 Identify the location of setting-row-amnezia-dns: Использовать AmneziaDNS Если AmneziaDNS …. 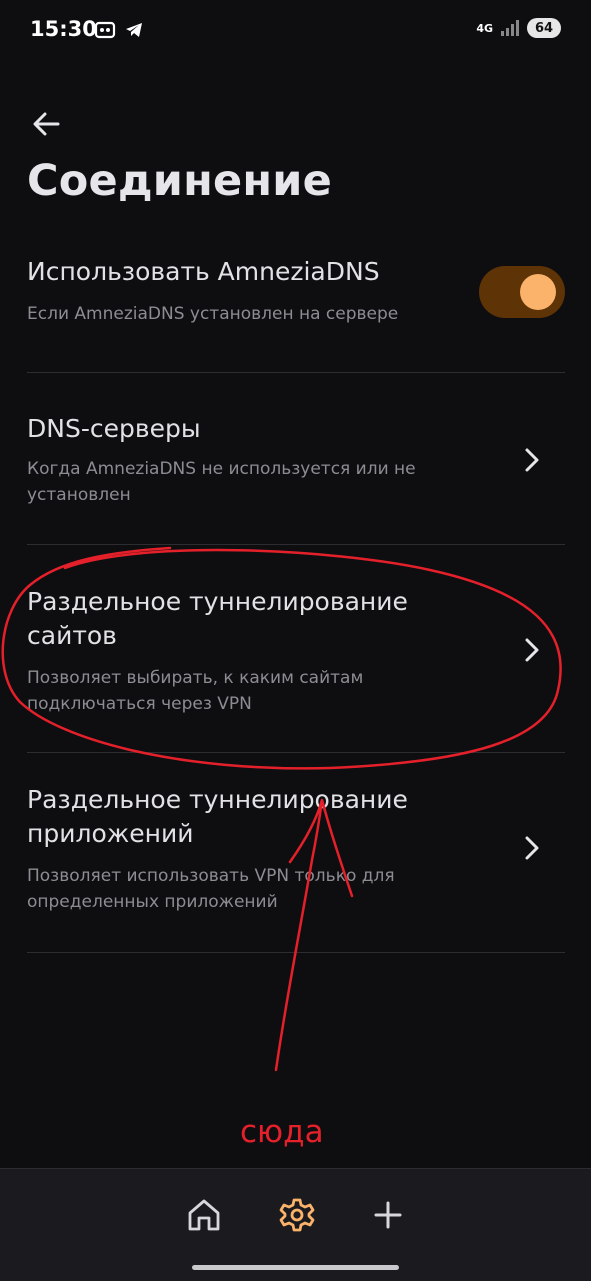
(295, 301).